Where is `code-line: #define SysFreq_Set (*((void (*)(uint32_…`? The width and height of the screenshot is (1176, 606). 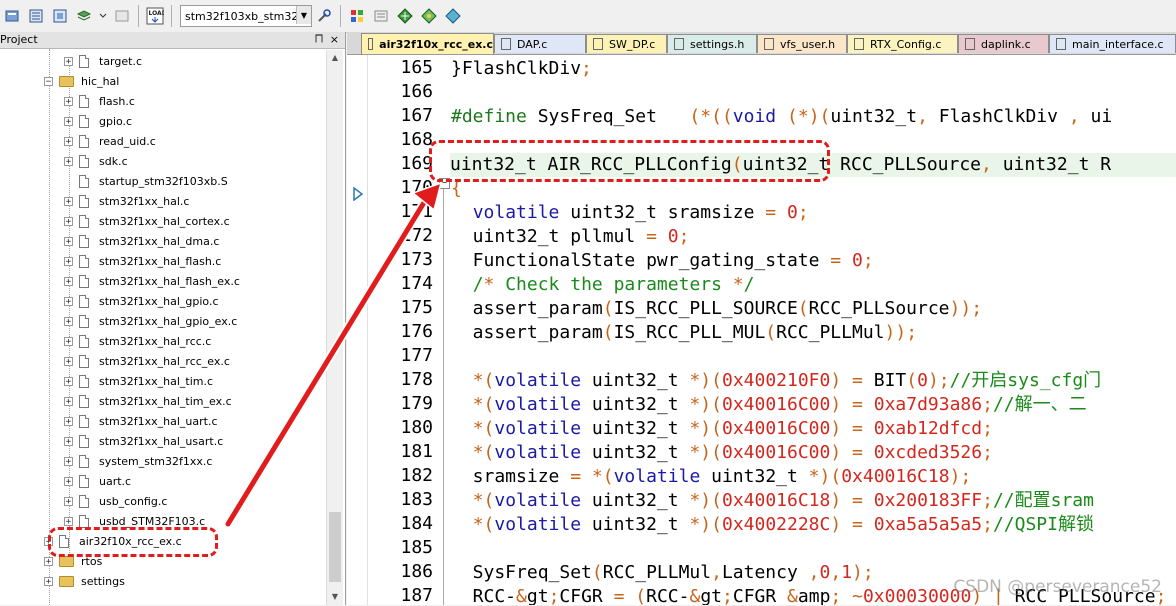 code-line: #define SysFreq_Set (*((void (*)(uint32_… is located at coordinates (781, 117).